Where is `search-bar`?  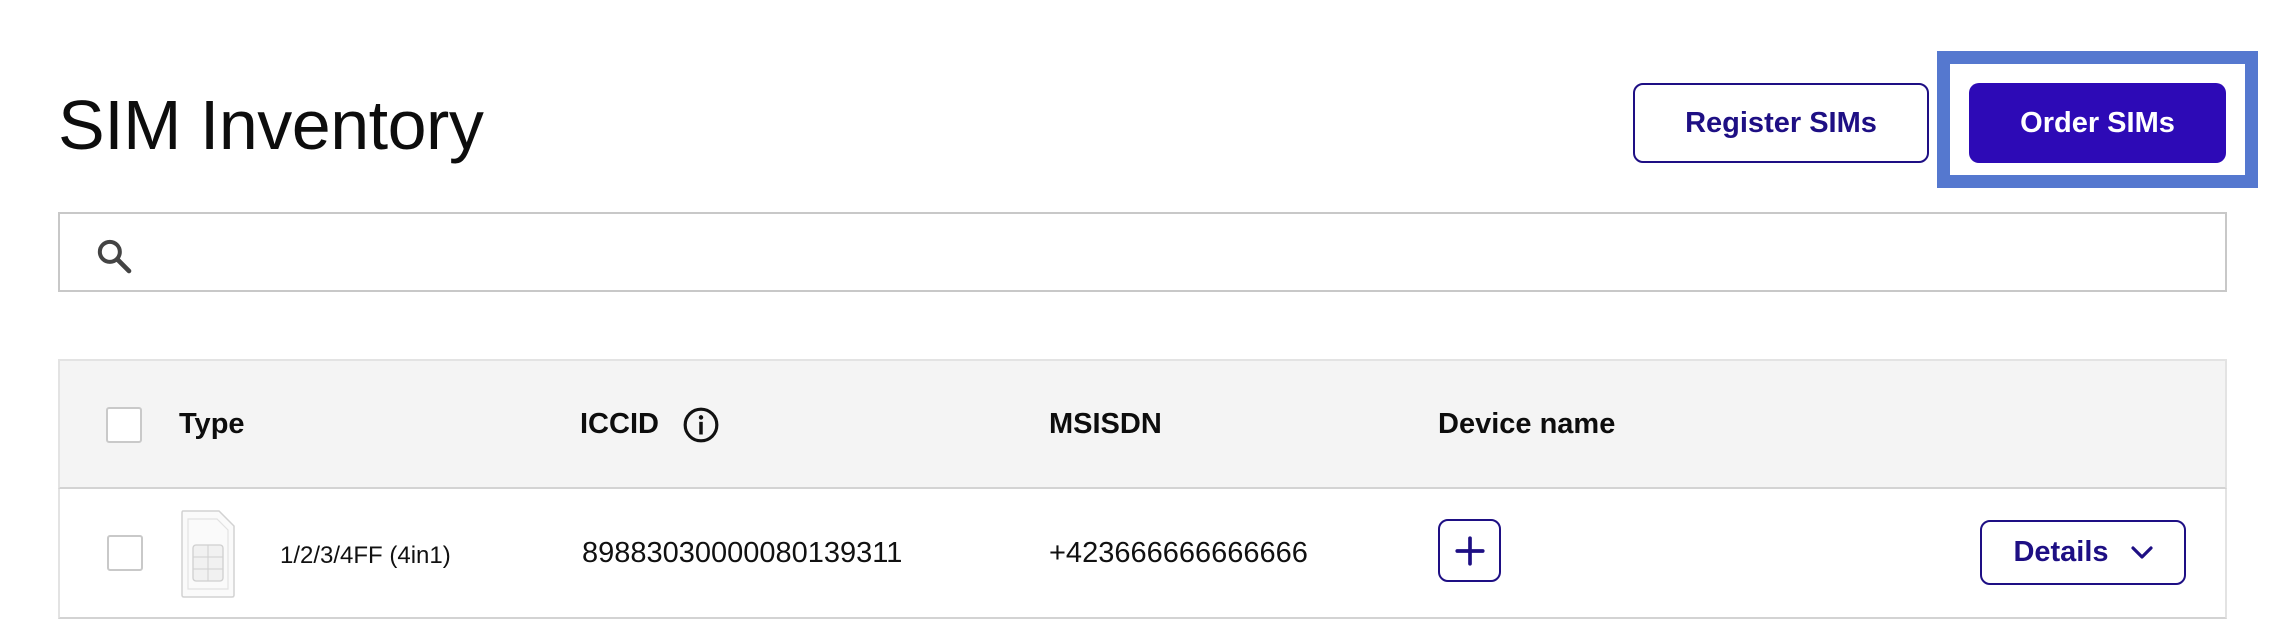 search-bar is located at coordinates (1142, 252).